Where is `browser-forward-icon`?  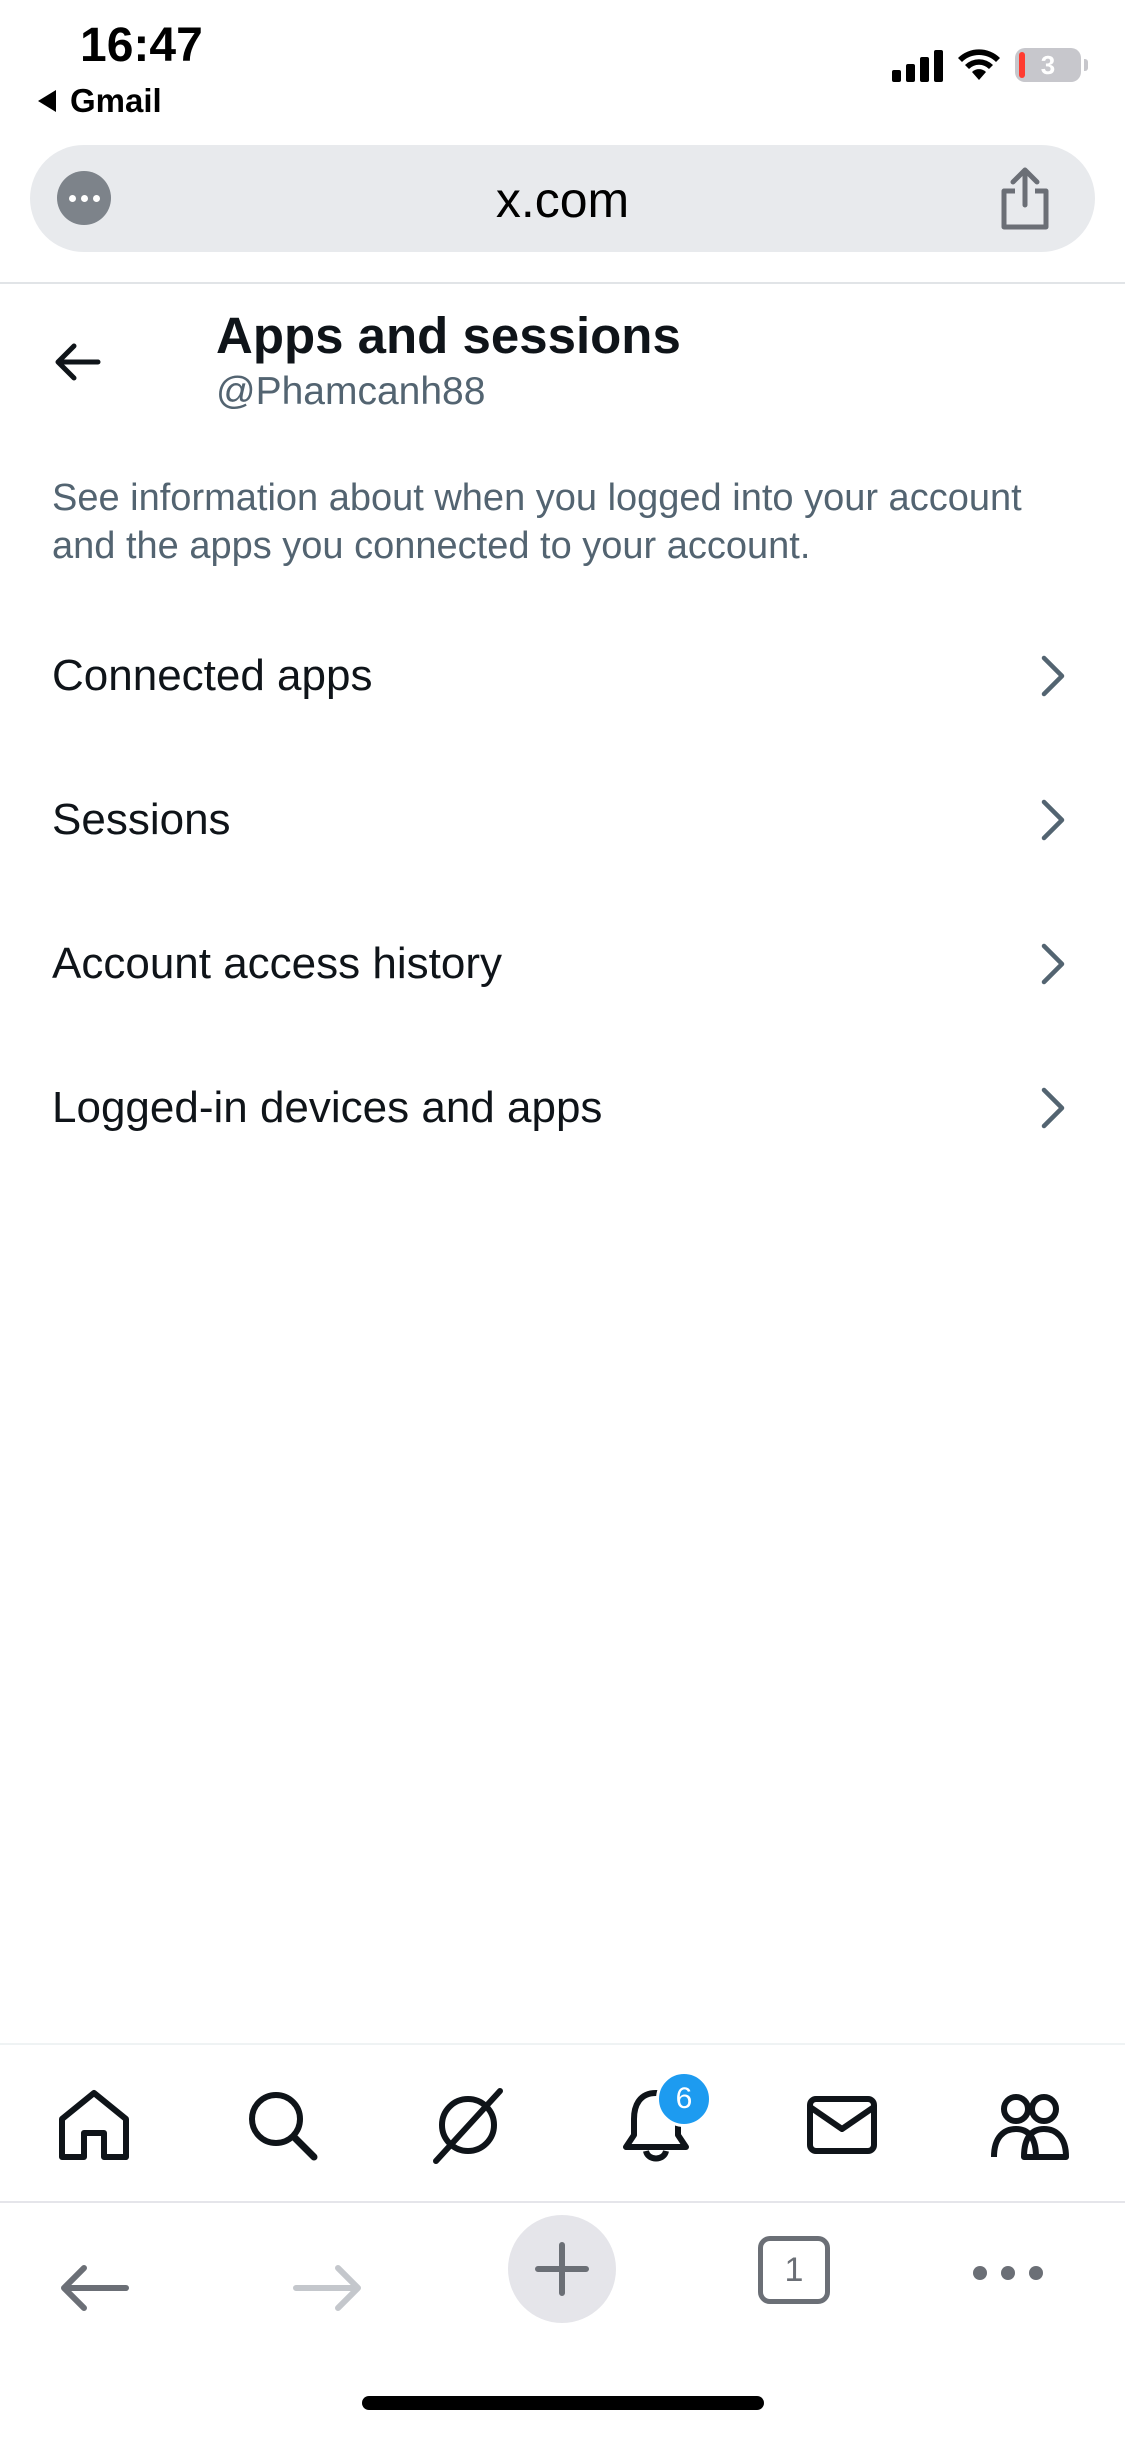
browser-forward-icon is located at coordinates (327, 2288).